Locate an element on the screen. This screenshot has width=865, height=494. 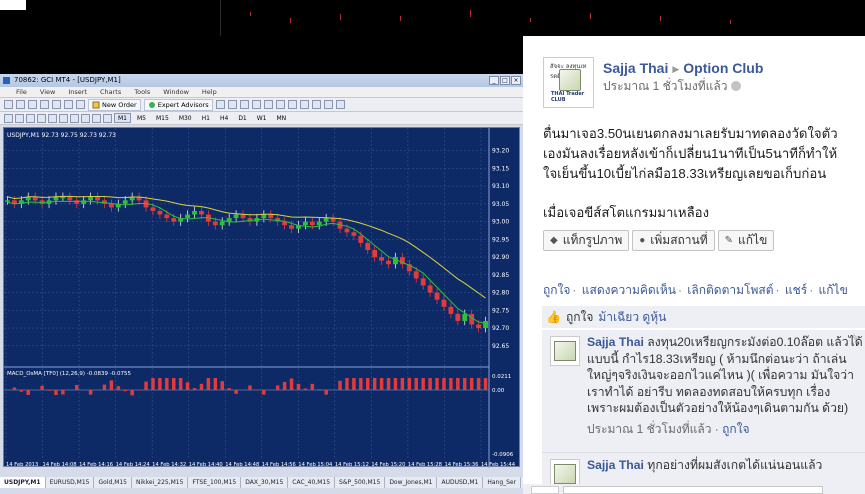
tag-photo-button: ◆ แท็กรูปภาพ is located at coordinates (586, 240).